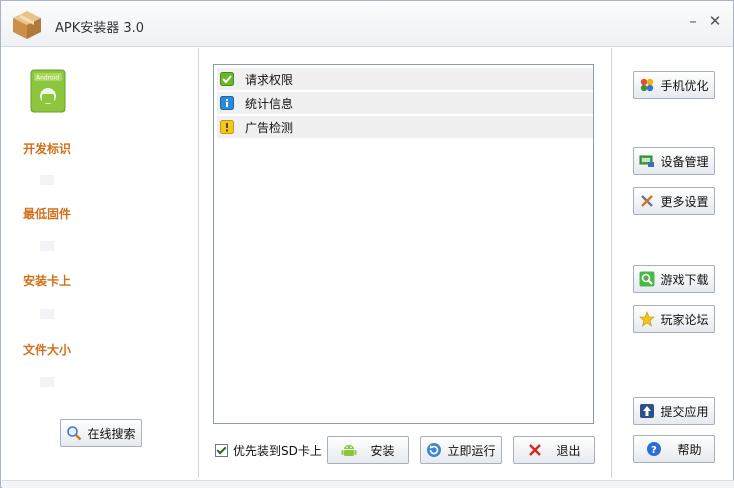 This screenshot has height=488, width=734. Describe the element at coordinates (349, 450) in the screenshot. I see `android-robot-icon` at that location.